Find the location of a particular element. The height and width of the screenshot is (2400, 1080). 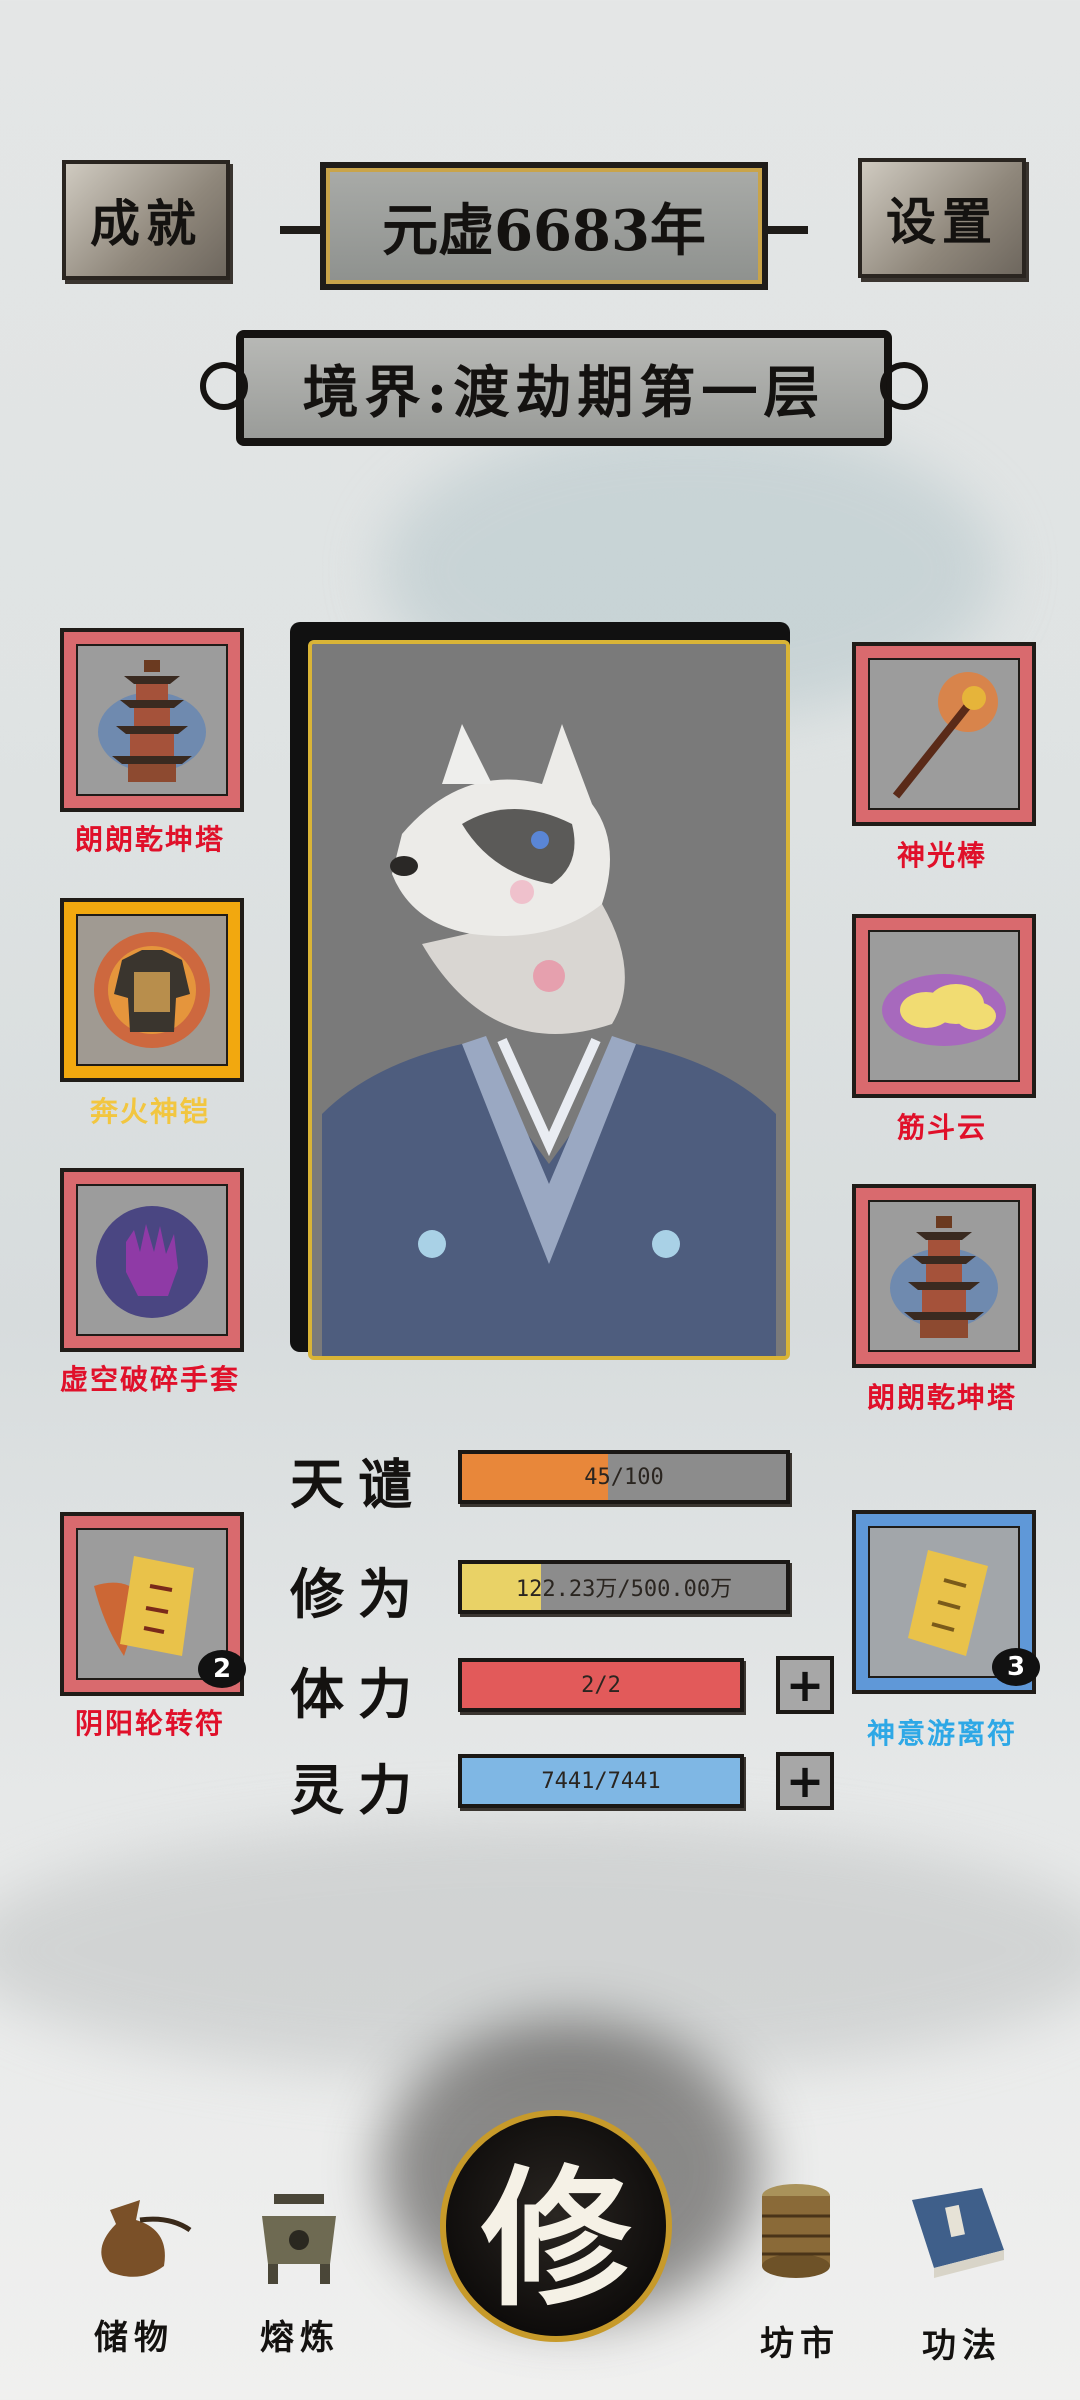

cultivate-button: 修 is located at coordinates (556, 2226).